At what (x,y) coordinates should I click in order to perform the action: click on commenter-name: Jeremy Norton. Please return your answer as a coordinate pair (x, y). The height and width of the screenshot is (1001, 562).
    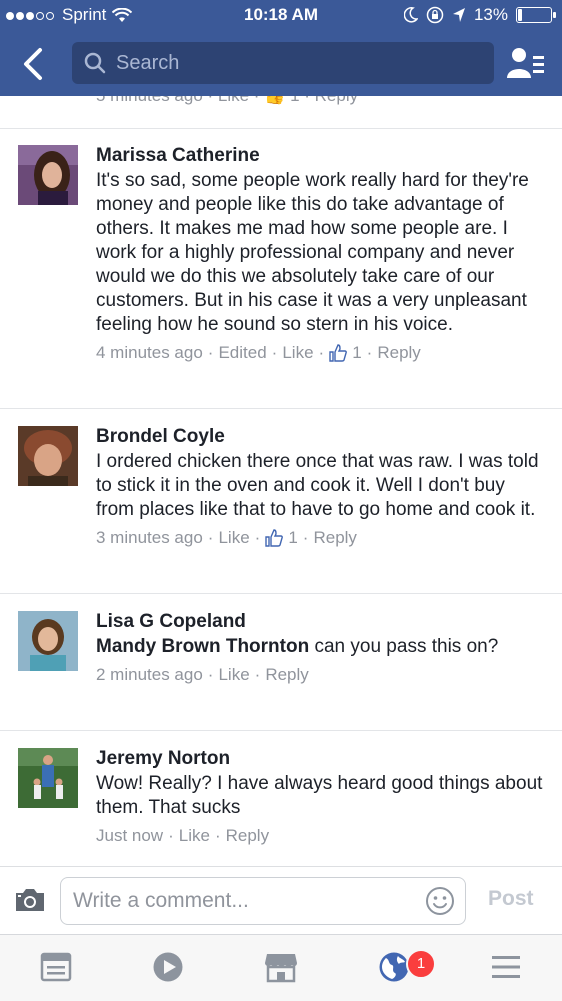
    Looking at the image, I should click on (321, 759).